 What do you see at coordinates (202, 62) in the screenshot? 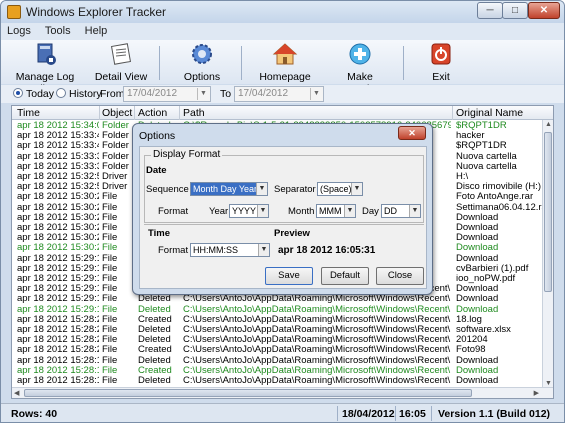
I see `options-button: Options` at bounding box center [202, 62].